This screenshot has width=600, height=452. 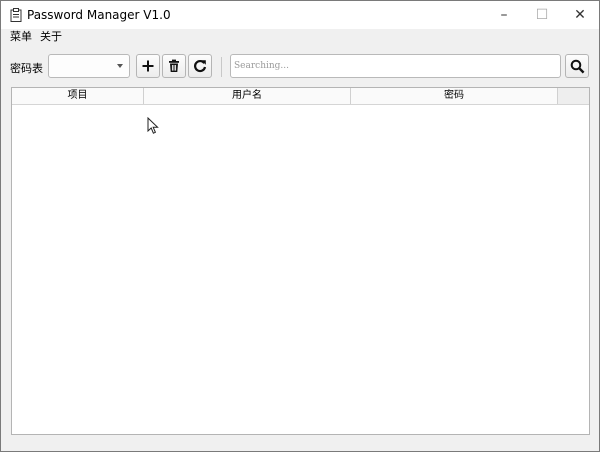 What do you see at coordinates (19, 37) in the screenshot?
I see `menu-item-menu: 菜单` at bounding box center [19, 37].